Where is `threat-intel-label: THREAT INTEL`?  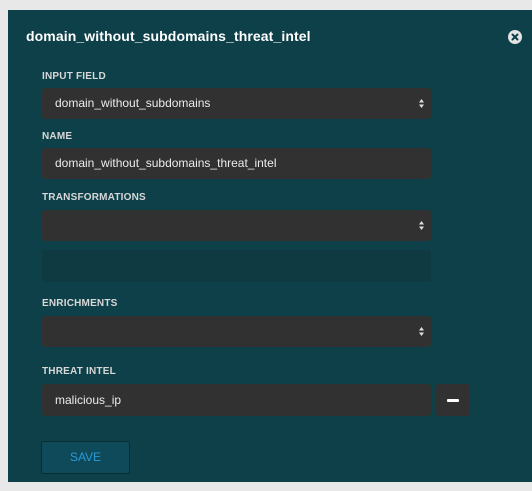
threat-intel-label: THREAT INTEL is located at coordinates (79, 371).